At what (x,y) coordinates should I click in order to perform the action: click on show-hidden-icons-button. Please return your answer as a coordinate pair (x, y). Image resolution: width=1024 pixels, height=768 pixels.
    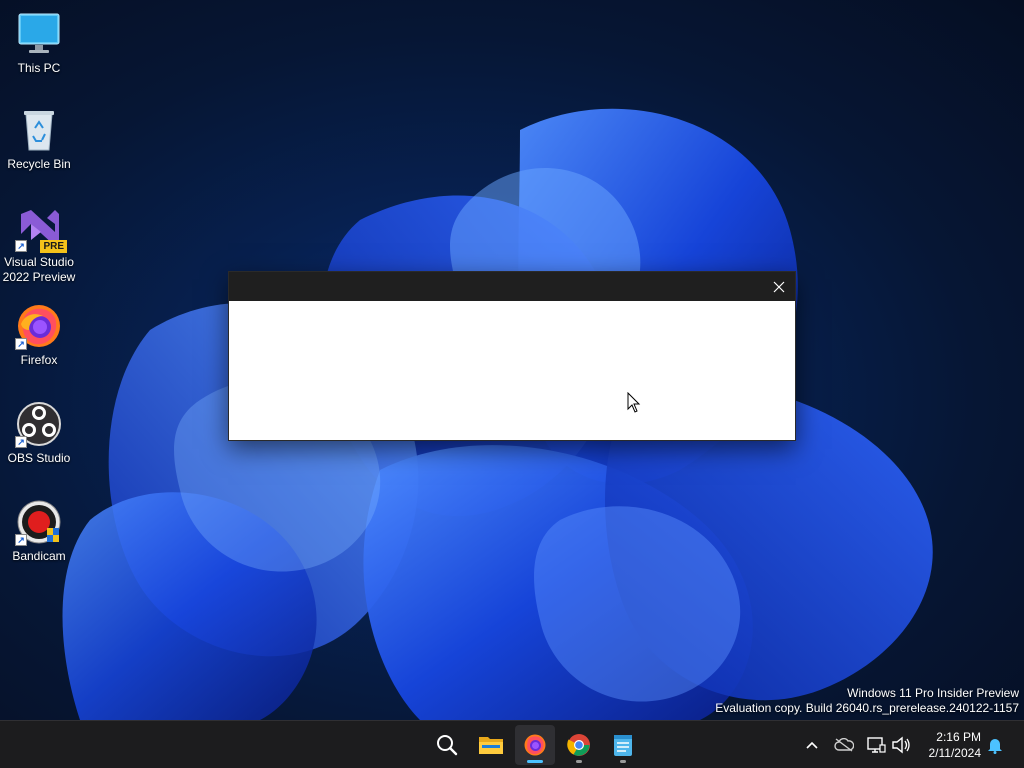
    Looking at the image, I should click on (812, 745).